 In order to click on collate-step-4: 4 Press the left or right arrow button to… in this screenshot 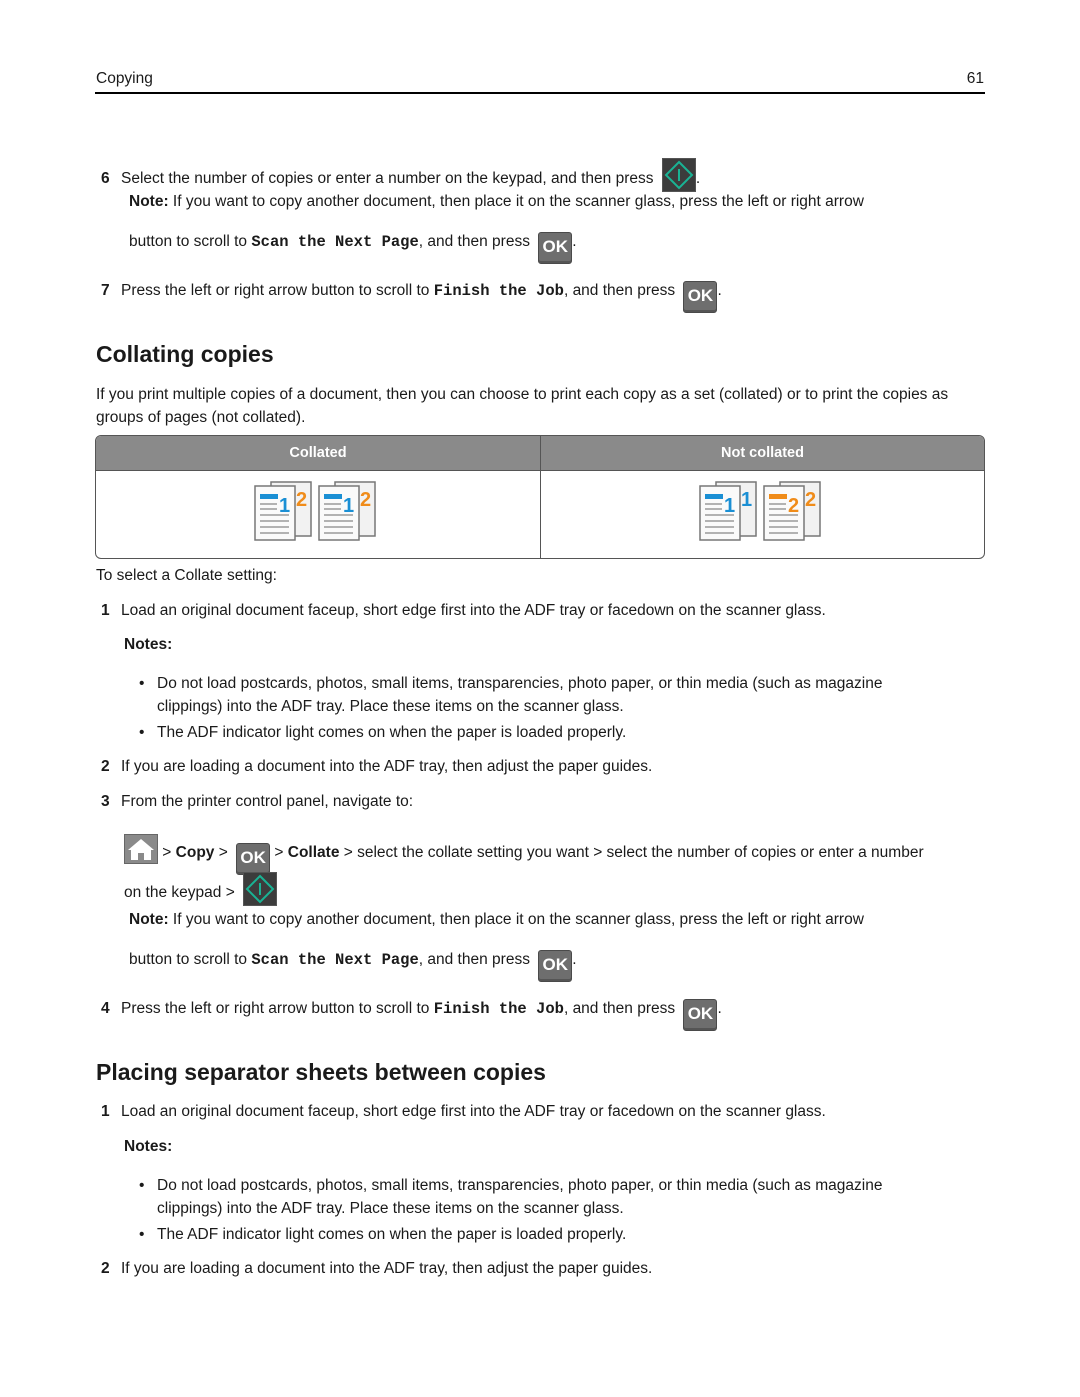, I will do `click(411, 1015)`.